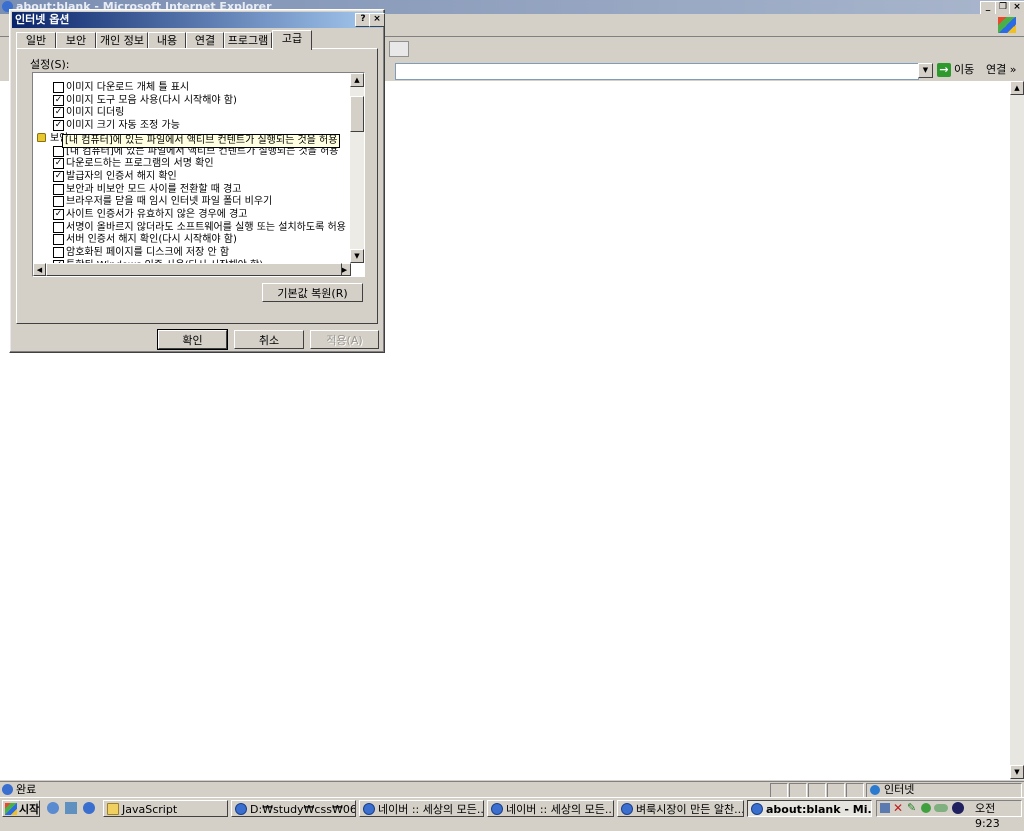 Image resolution: width=1024 pixels, height=831 pixels. Describe the element at coordinates (42, 19) in the screenshot. I see `dialog-title: 인터넷 옵션` at that location.